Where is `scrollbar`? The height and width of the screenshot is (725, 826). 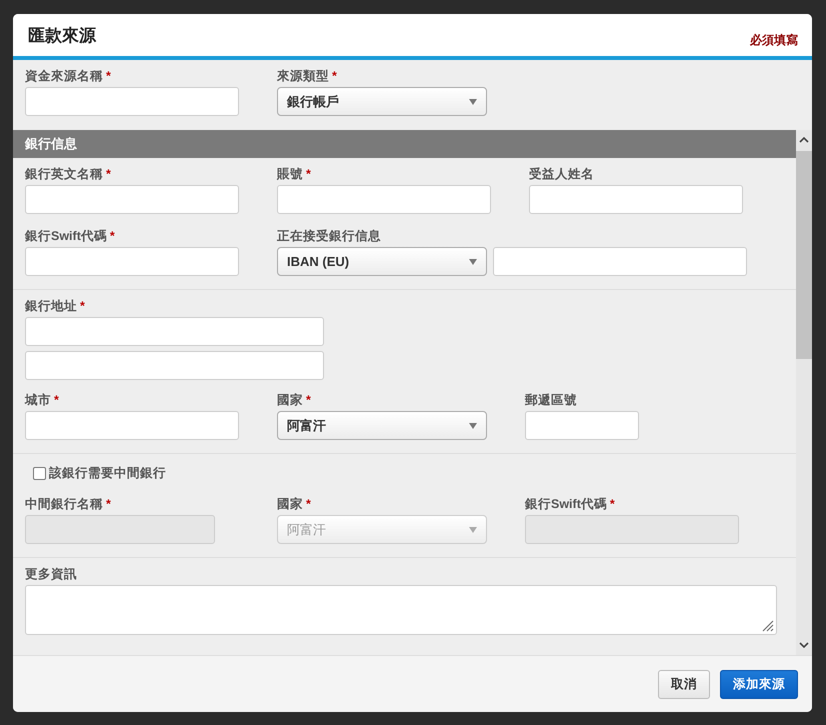
scrollbar is located at coordinates (804, 392).